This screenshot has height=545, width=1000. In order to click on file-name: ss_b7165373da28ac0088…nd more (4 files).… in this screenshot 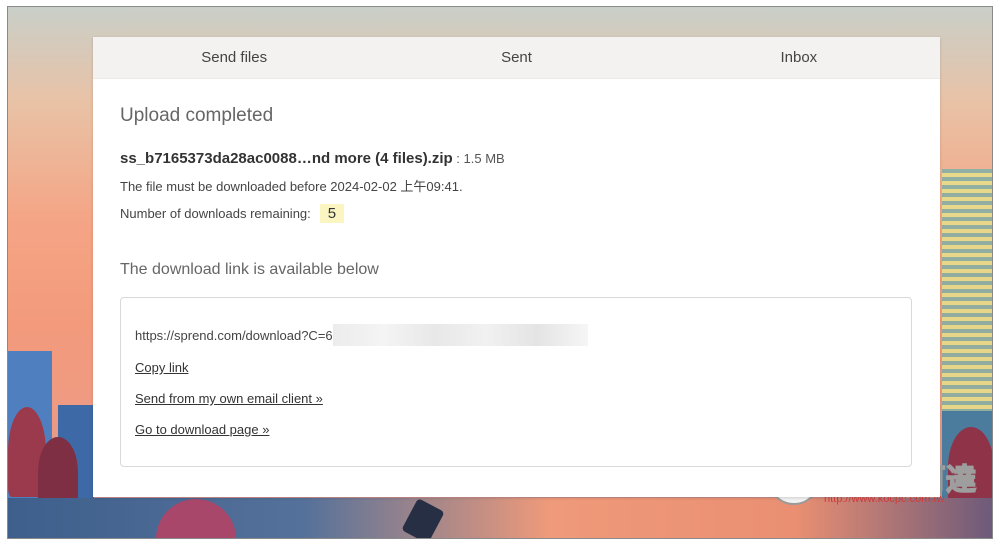, I will do `click(286, 158)`.